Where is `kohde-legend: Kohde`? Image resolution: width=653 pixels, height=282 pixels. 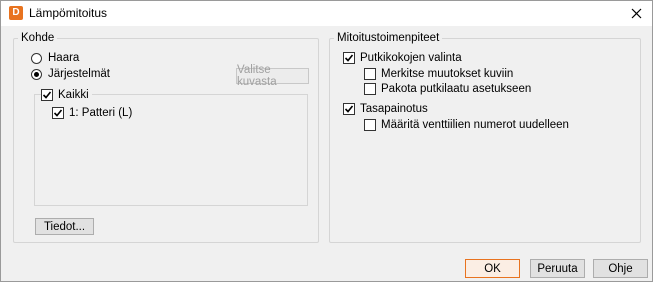 kohde-legend: Kohde is located at coordinates (38, 38).